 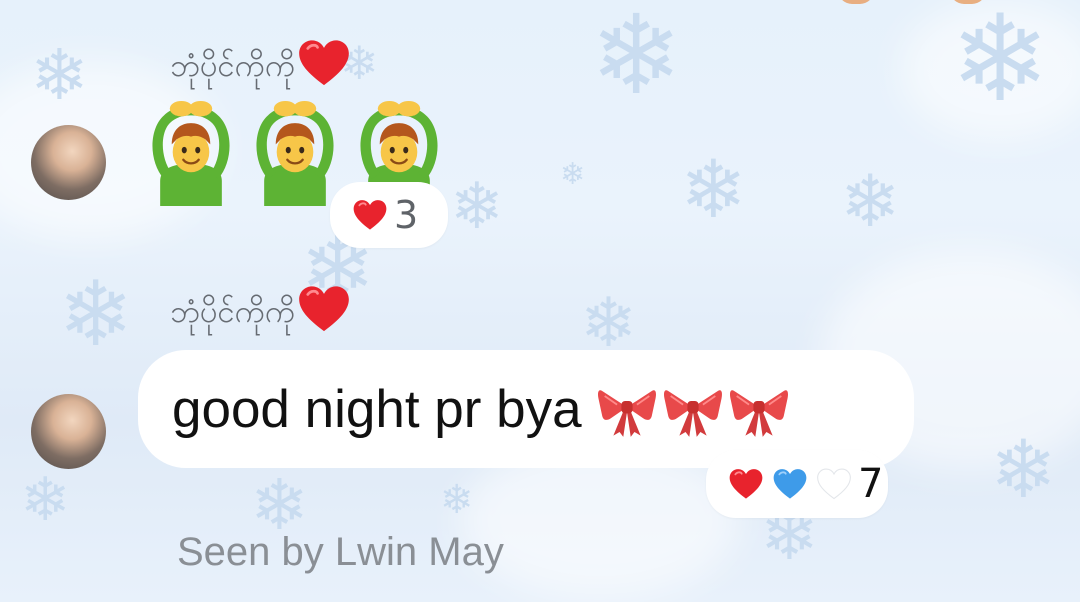 I want to click on blue-heart-icon, so click(x=790, y=484).